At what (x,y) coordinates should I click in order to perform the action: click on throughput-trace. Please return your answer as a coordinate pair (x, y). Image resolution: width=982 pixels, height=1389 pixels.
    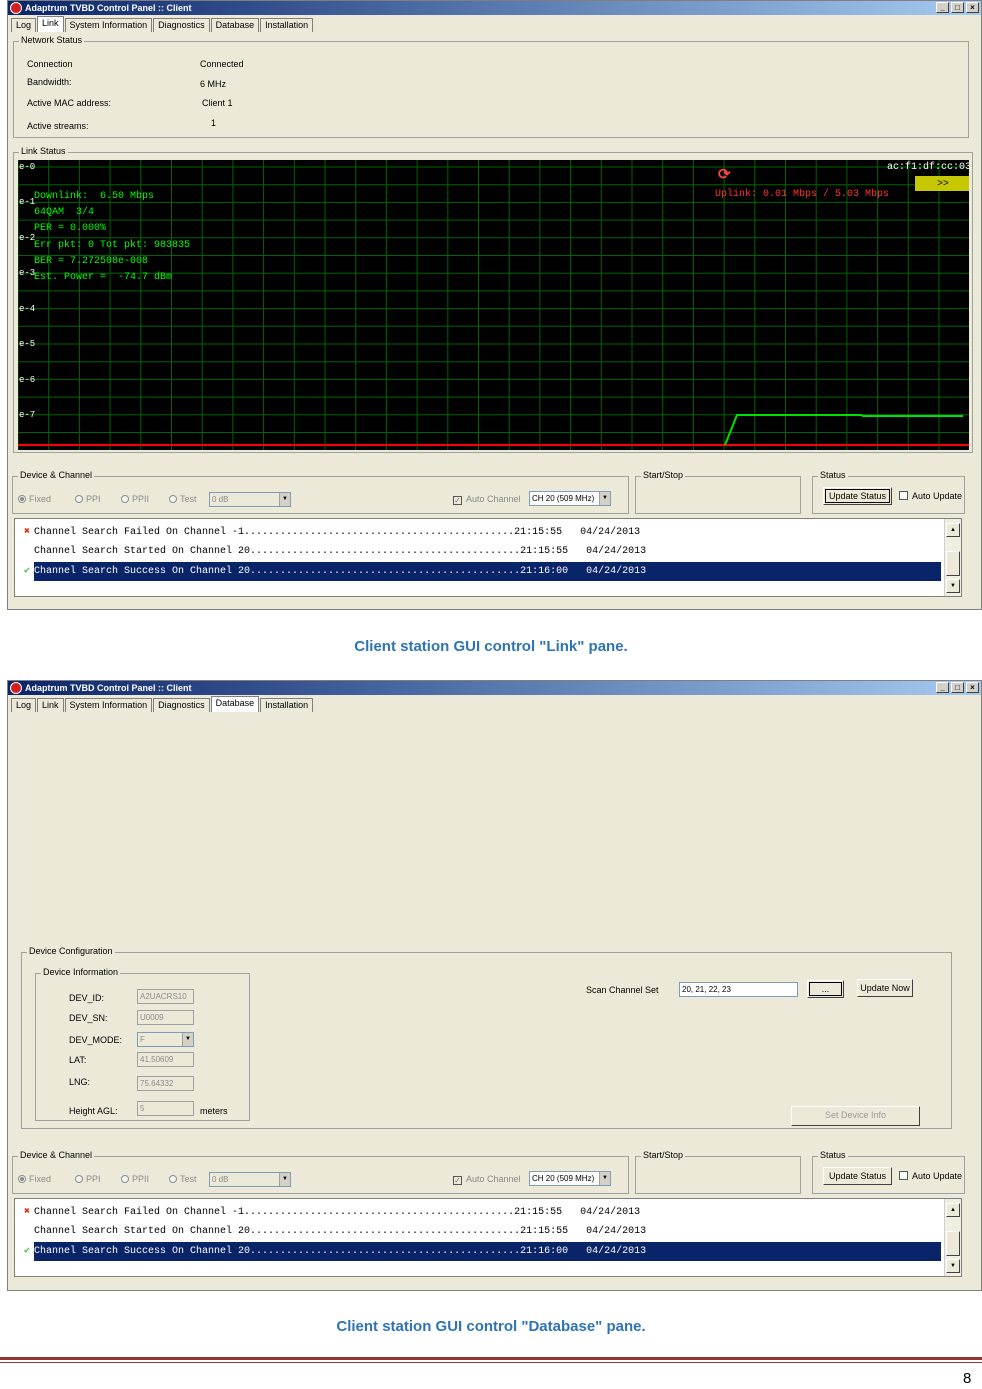
    Looking at the image, I should click on (843, 430).